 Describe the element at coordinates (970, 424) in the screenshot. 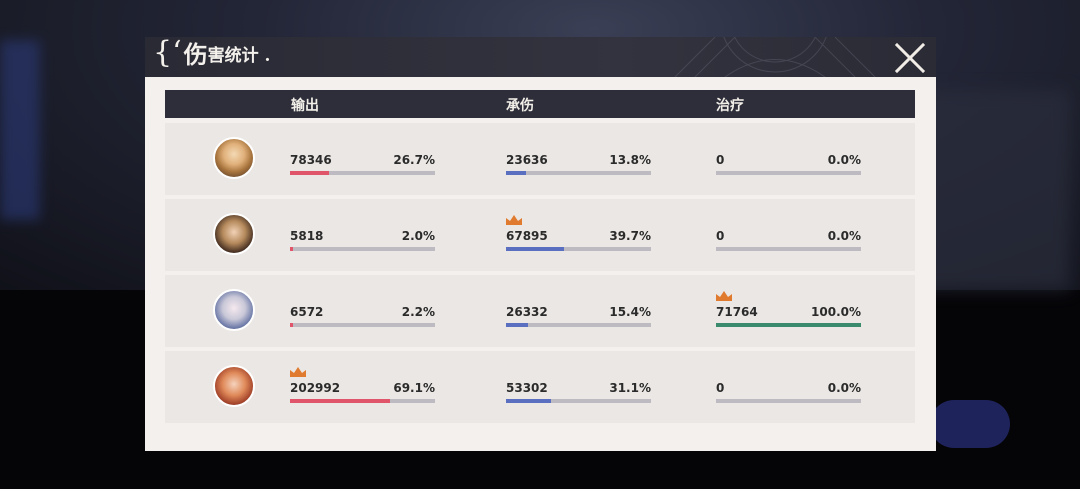

I see `background-button-blur` at that location.